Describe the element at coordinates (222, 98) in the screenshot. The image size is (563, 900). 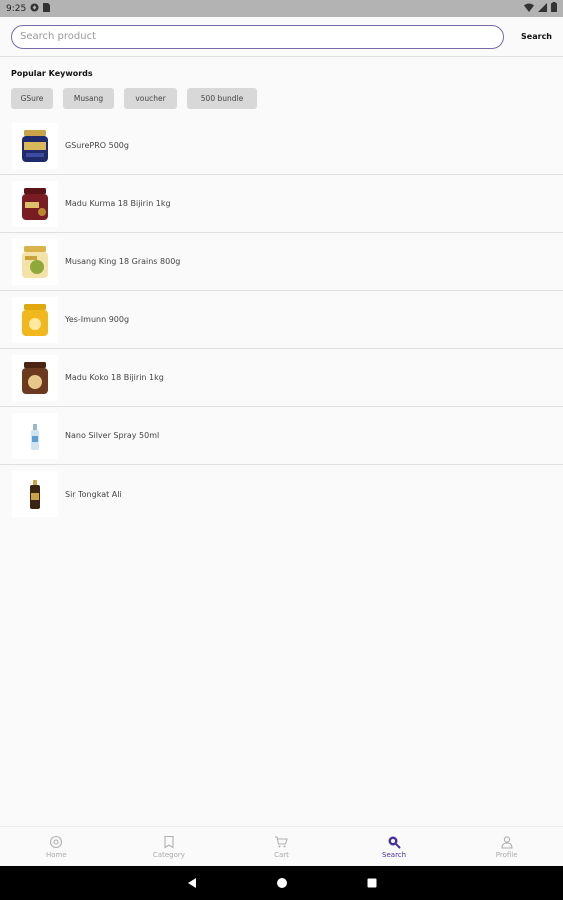
I see `keyword-chip-500-bundle: 500 bundle` at that location.